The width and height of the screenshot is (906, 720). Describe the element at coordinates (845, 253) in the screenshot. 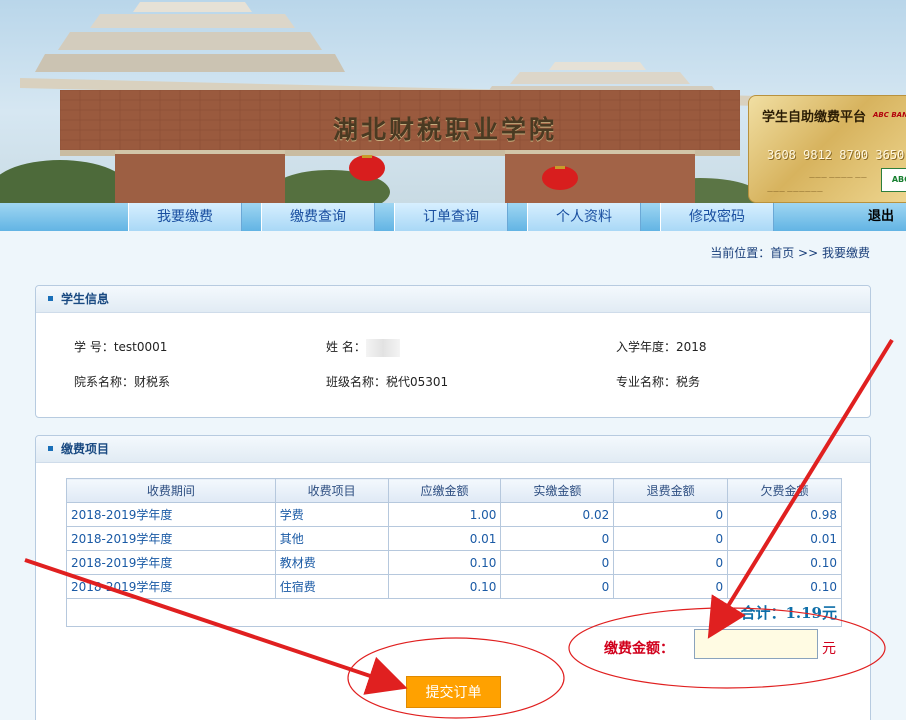

I see `breadcrumb-current: 我要缴费` at that location.